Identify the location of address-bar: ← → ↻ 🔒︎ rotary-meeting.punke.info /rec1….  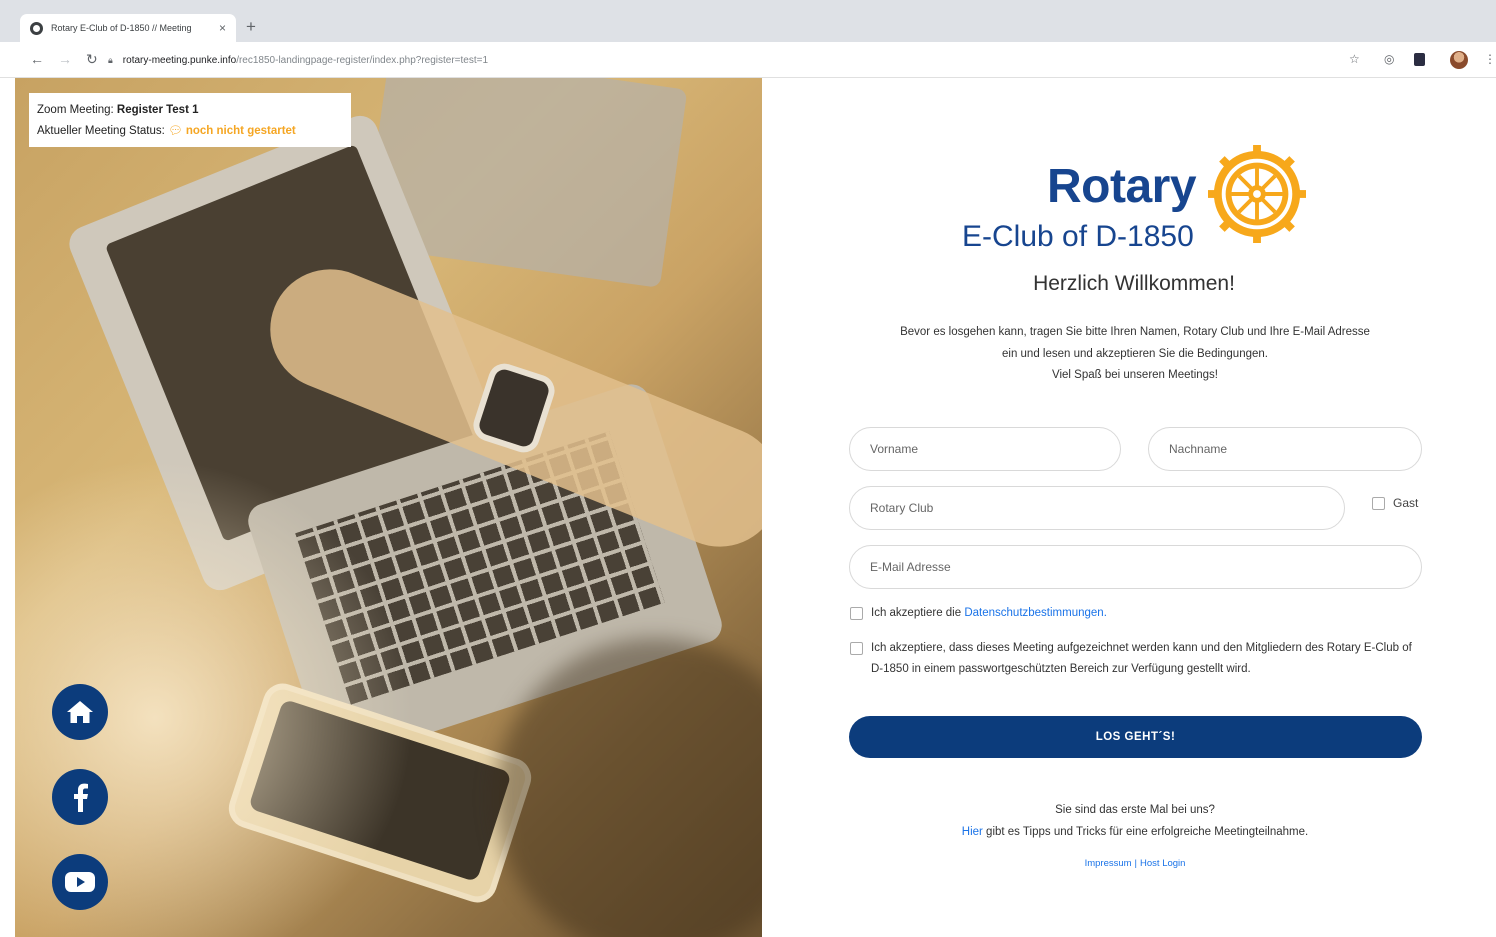
(748, 60).